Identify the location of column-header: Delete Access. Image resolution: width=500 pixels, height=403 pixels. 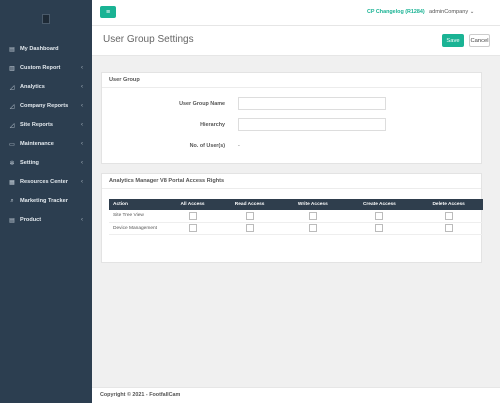
(448, 204).